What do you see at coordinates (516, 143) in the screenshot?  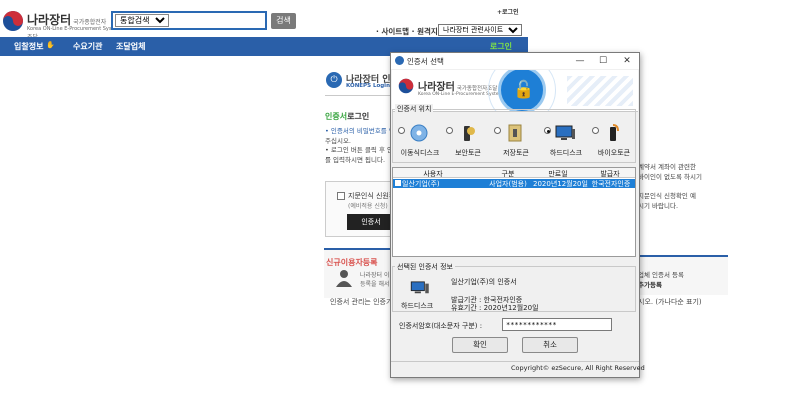 I see `location-storage-token: 저장토큰` at bounding box center [516, 143].